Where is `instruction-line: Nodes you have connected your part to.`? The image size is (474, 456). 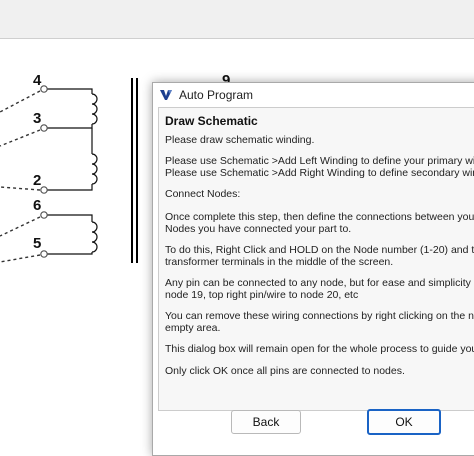
instruction-line: Nodes you have connected your part to. is located at coordinates (258, 229).